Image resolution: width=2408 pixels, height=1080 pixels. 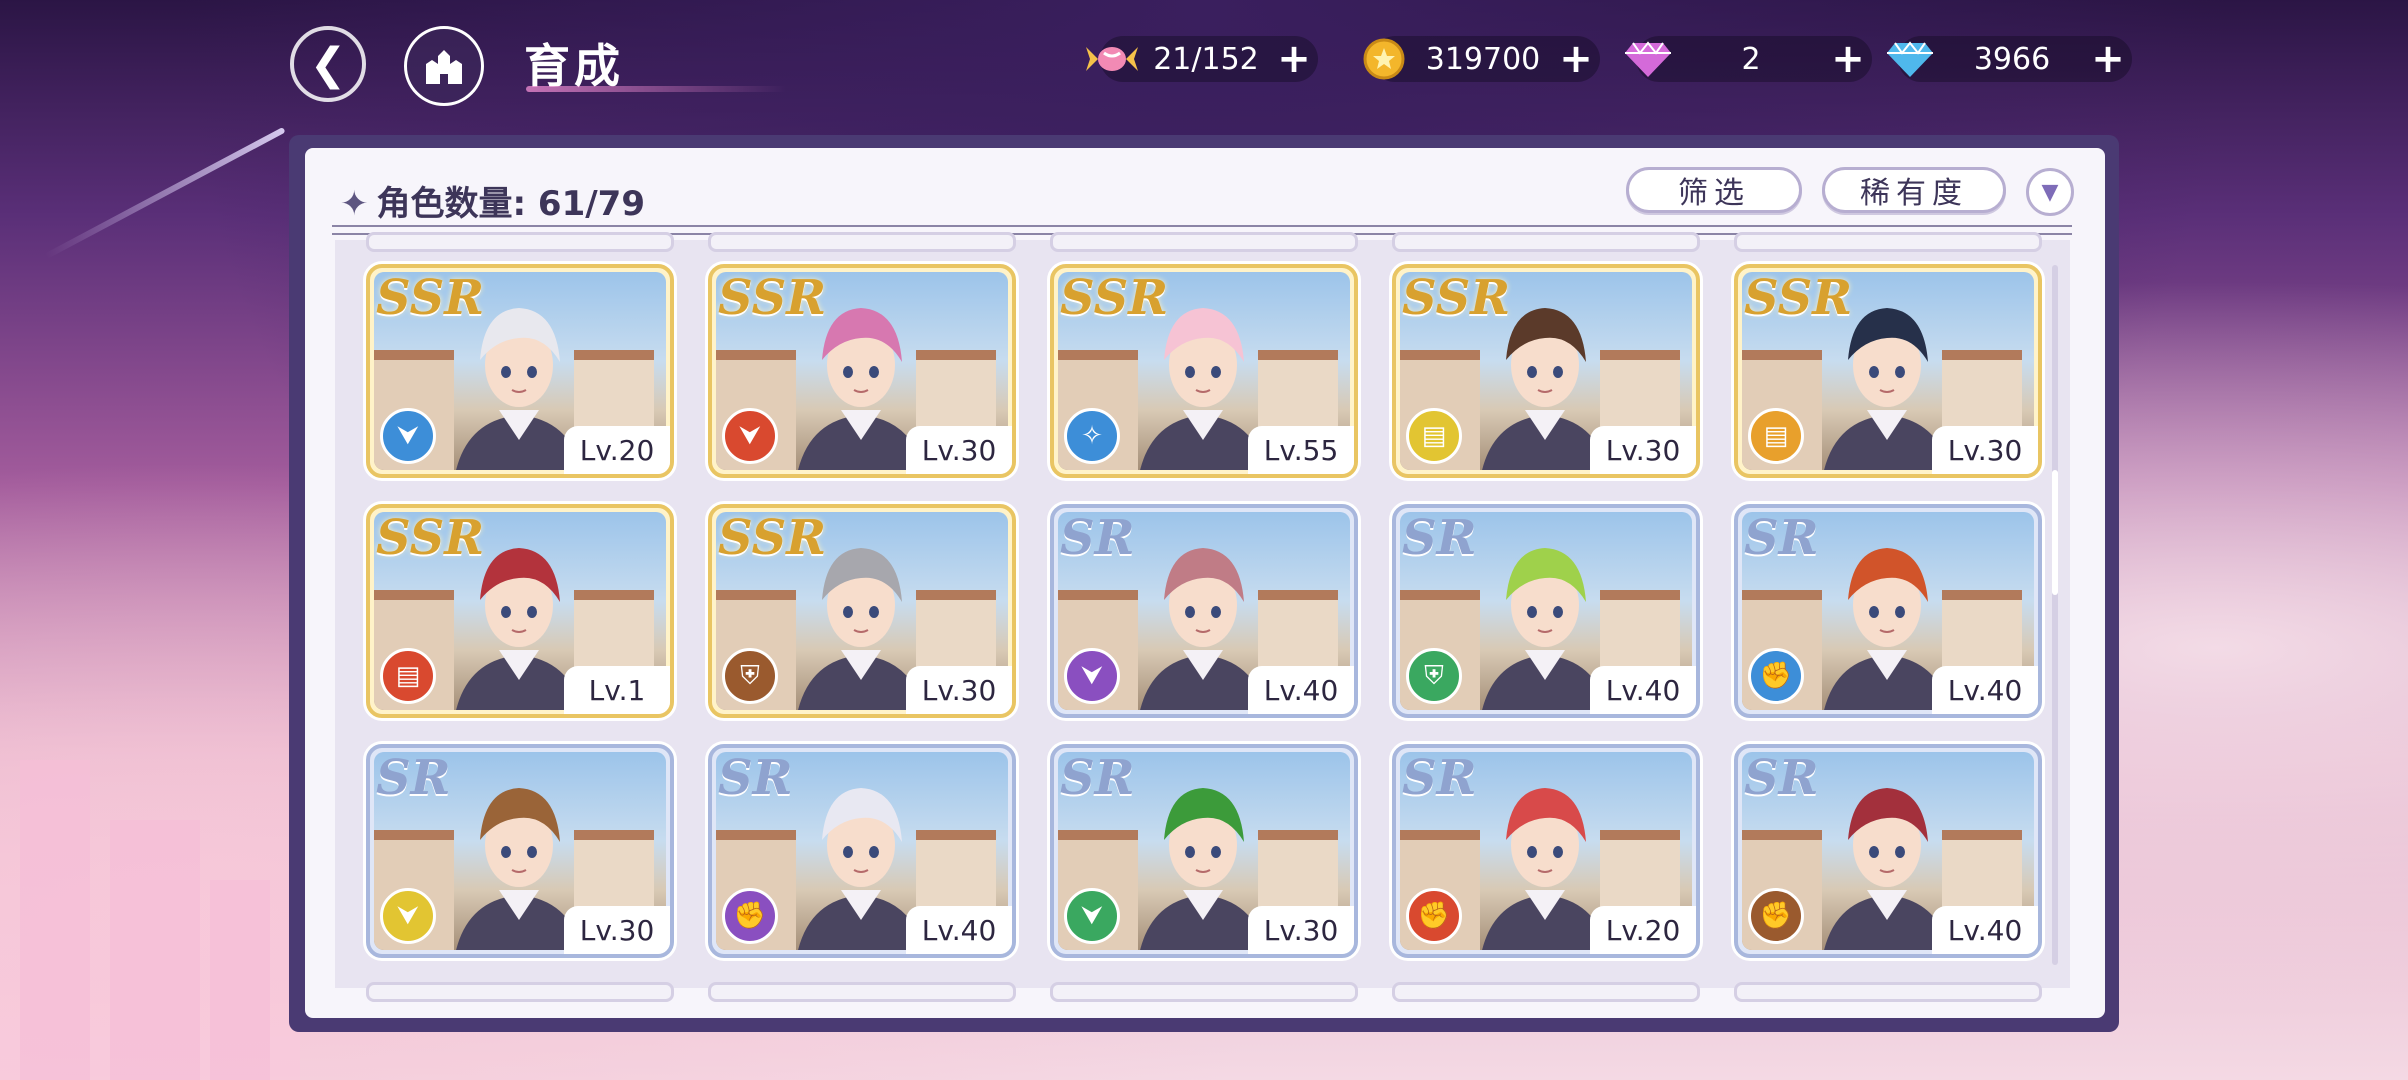 I want to click on character-count: ✦ 角色数量: 61/79, so click(x=492, y=200).